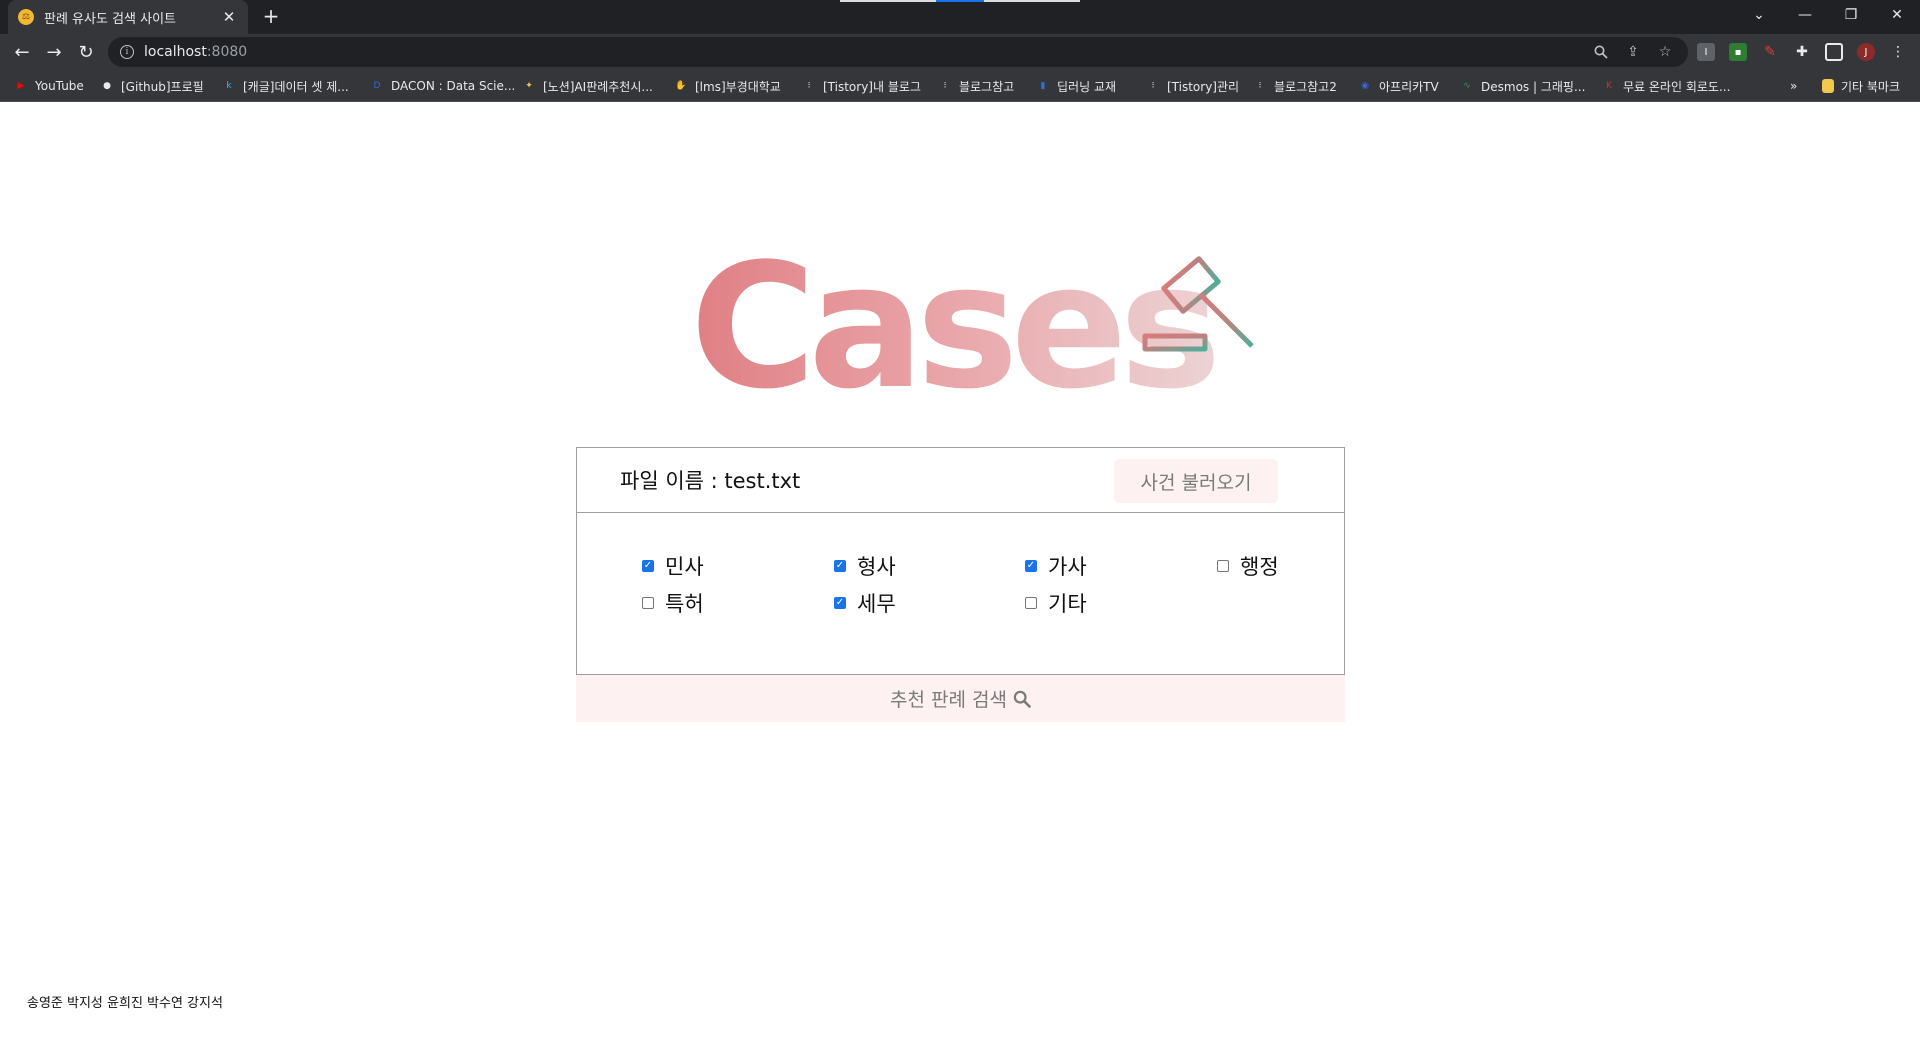  What do you see at coordinates (960, 480) in the screenshot?
I see `file-row: 파일 이름 : test.txt 사건 불러오기` at bounding box center [960, 480].